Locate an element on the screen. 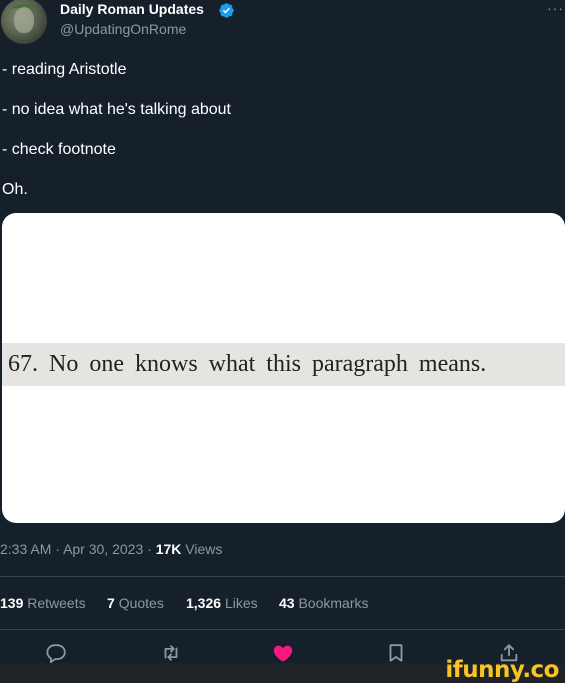  quotes-label: Quotes is located at coordinates (141, 603).